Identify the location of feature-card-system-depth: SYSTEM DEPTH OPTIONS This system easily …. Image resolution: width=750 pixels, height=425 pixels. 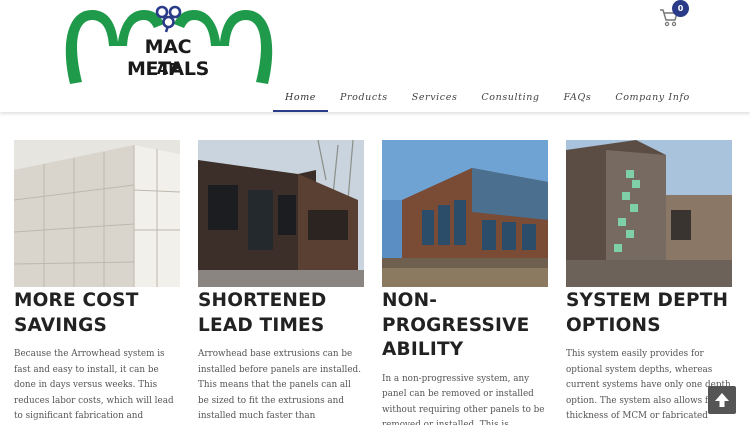
(649, 282).